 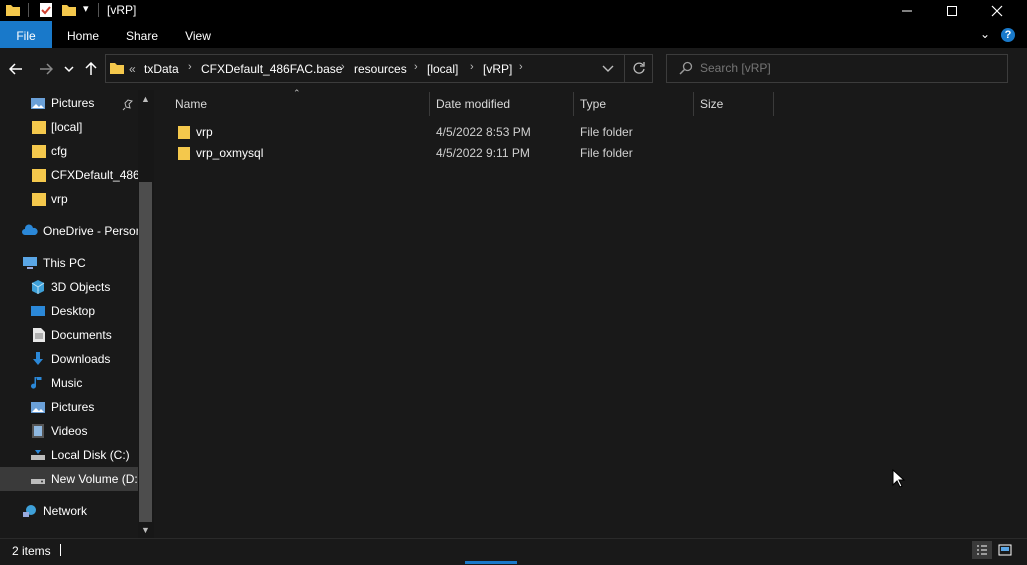 What do you see at coordinates (639, 69) in the screenshot?
I see `refresh-icon` at bounding box center [639, 69].